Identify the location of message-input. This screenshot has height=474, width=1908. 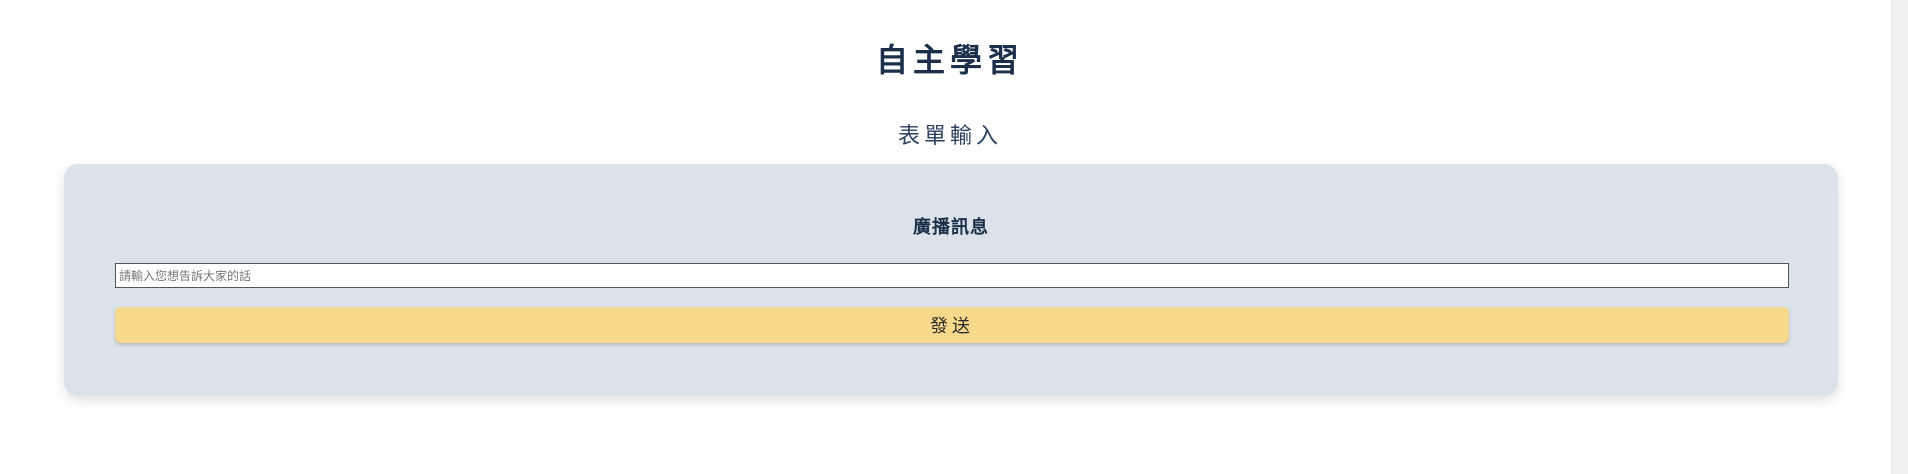
(952, 275).